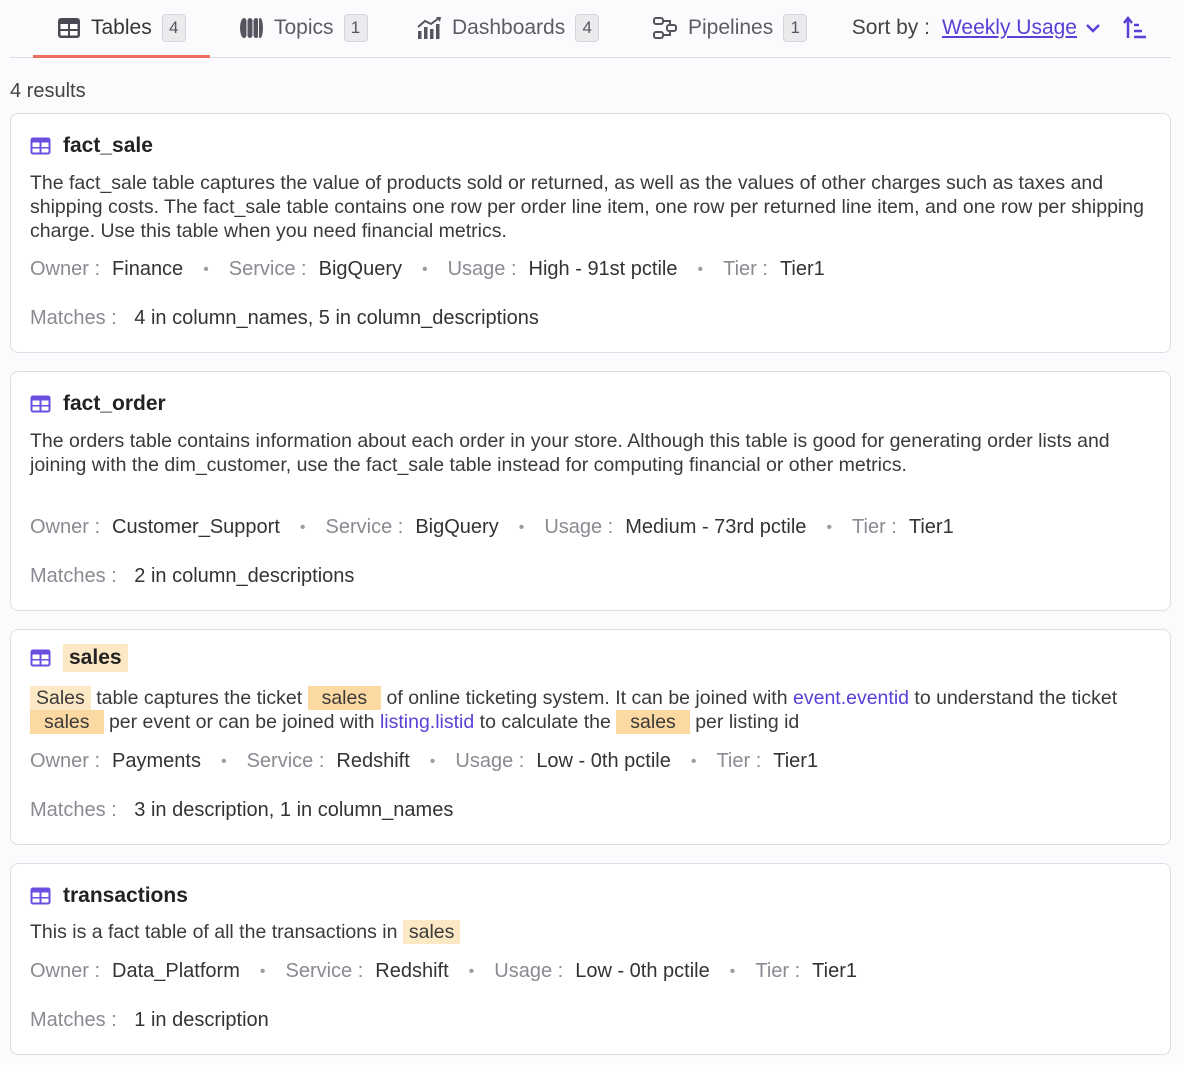  Describe the element at coordinates (294, 810) in the screenshot. I see `matches-value: 3 in description, 1 in column_names` at that location.